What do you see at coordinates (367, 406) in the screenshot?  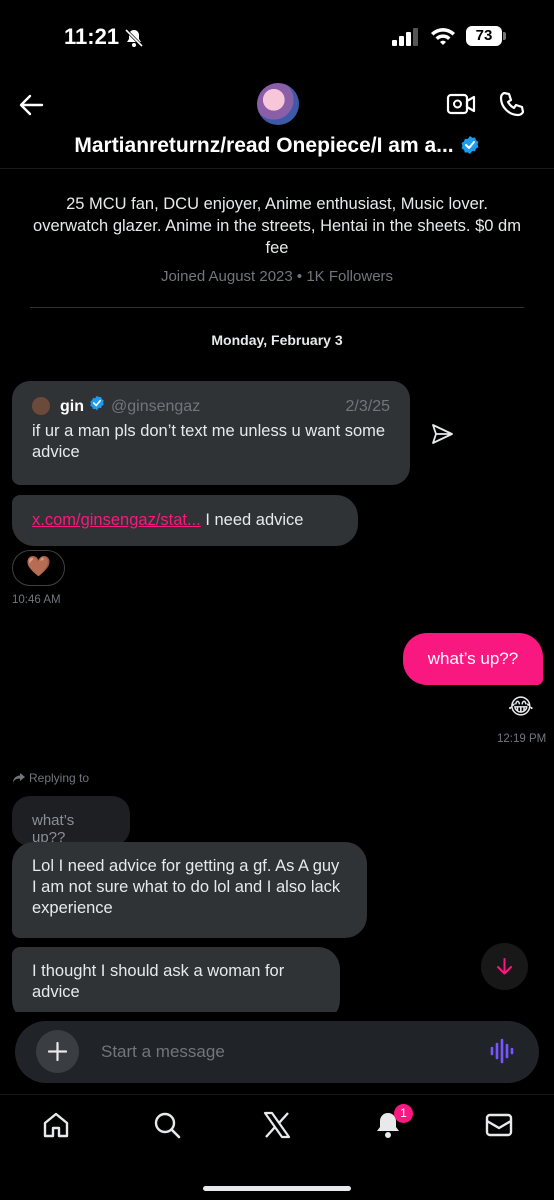 I see `shared-post-date: 2/3/25` at bounding box center [367, 406].